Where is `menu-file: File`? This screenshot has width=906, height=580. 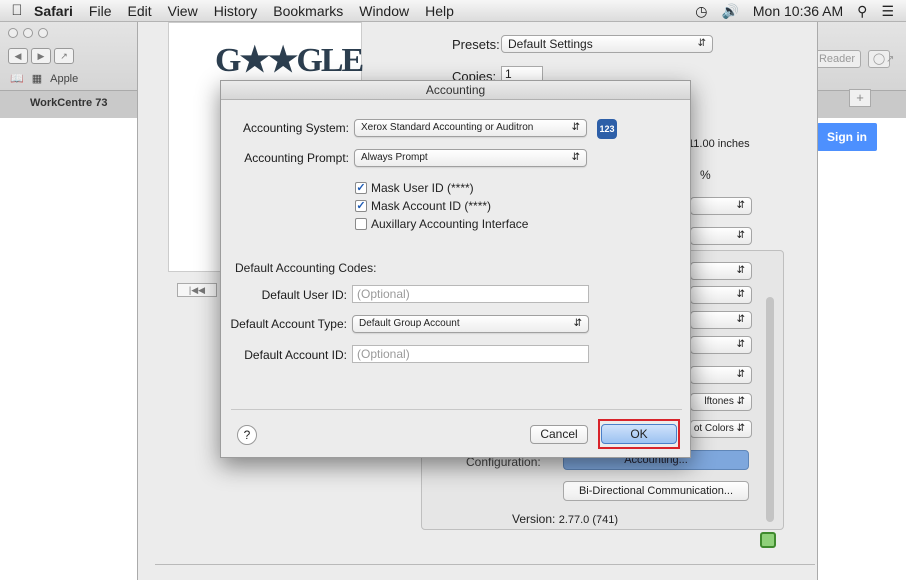
menu-file: File is located at coordinates (100, 11).